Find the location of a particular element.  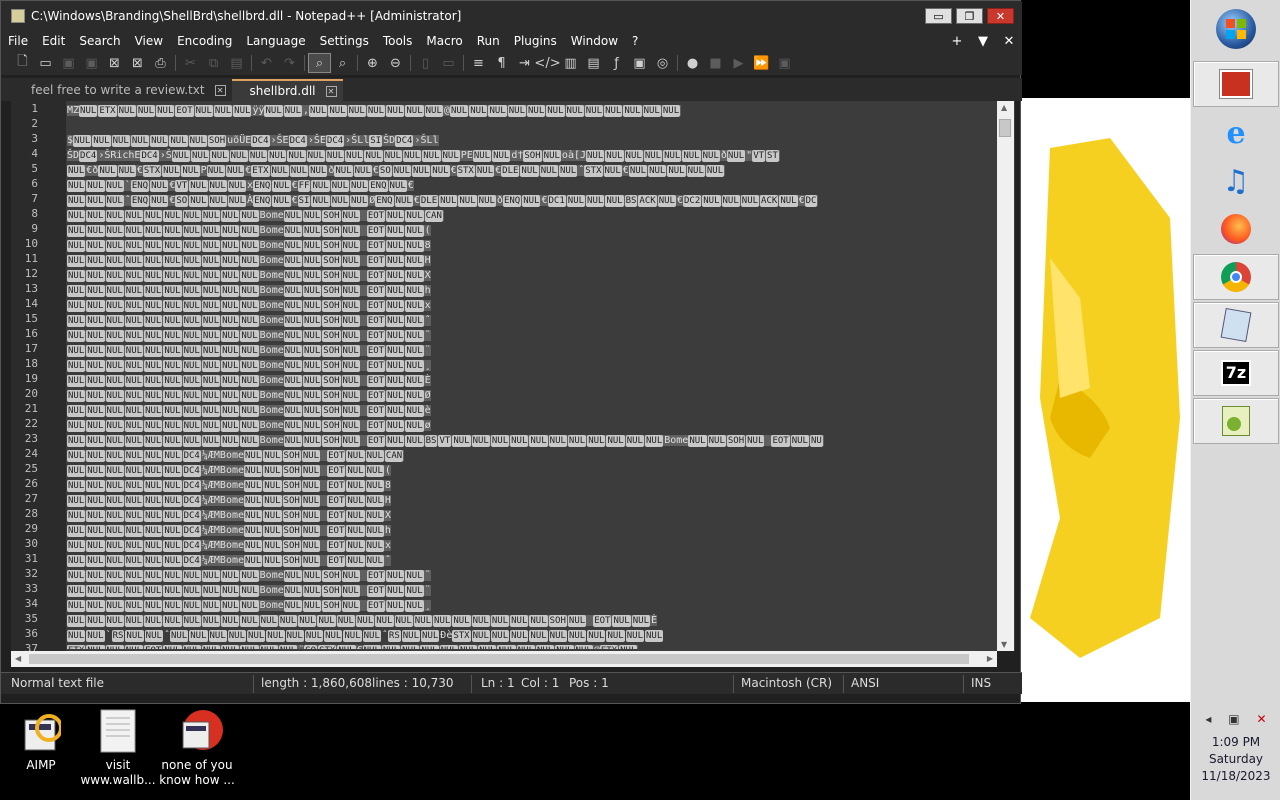

replace-icon: ⌕ is located at coordinates (342, 63).